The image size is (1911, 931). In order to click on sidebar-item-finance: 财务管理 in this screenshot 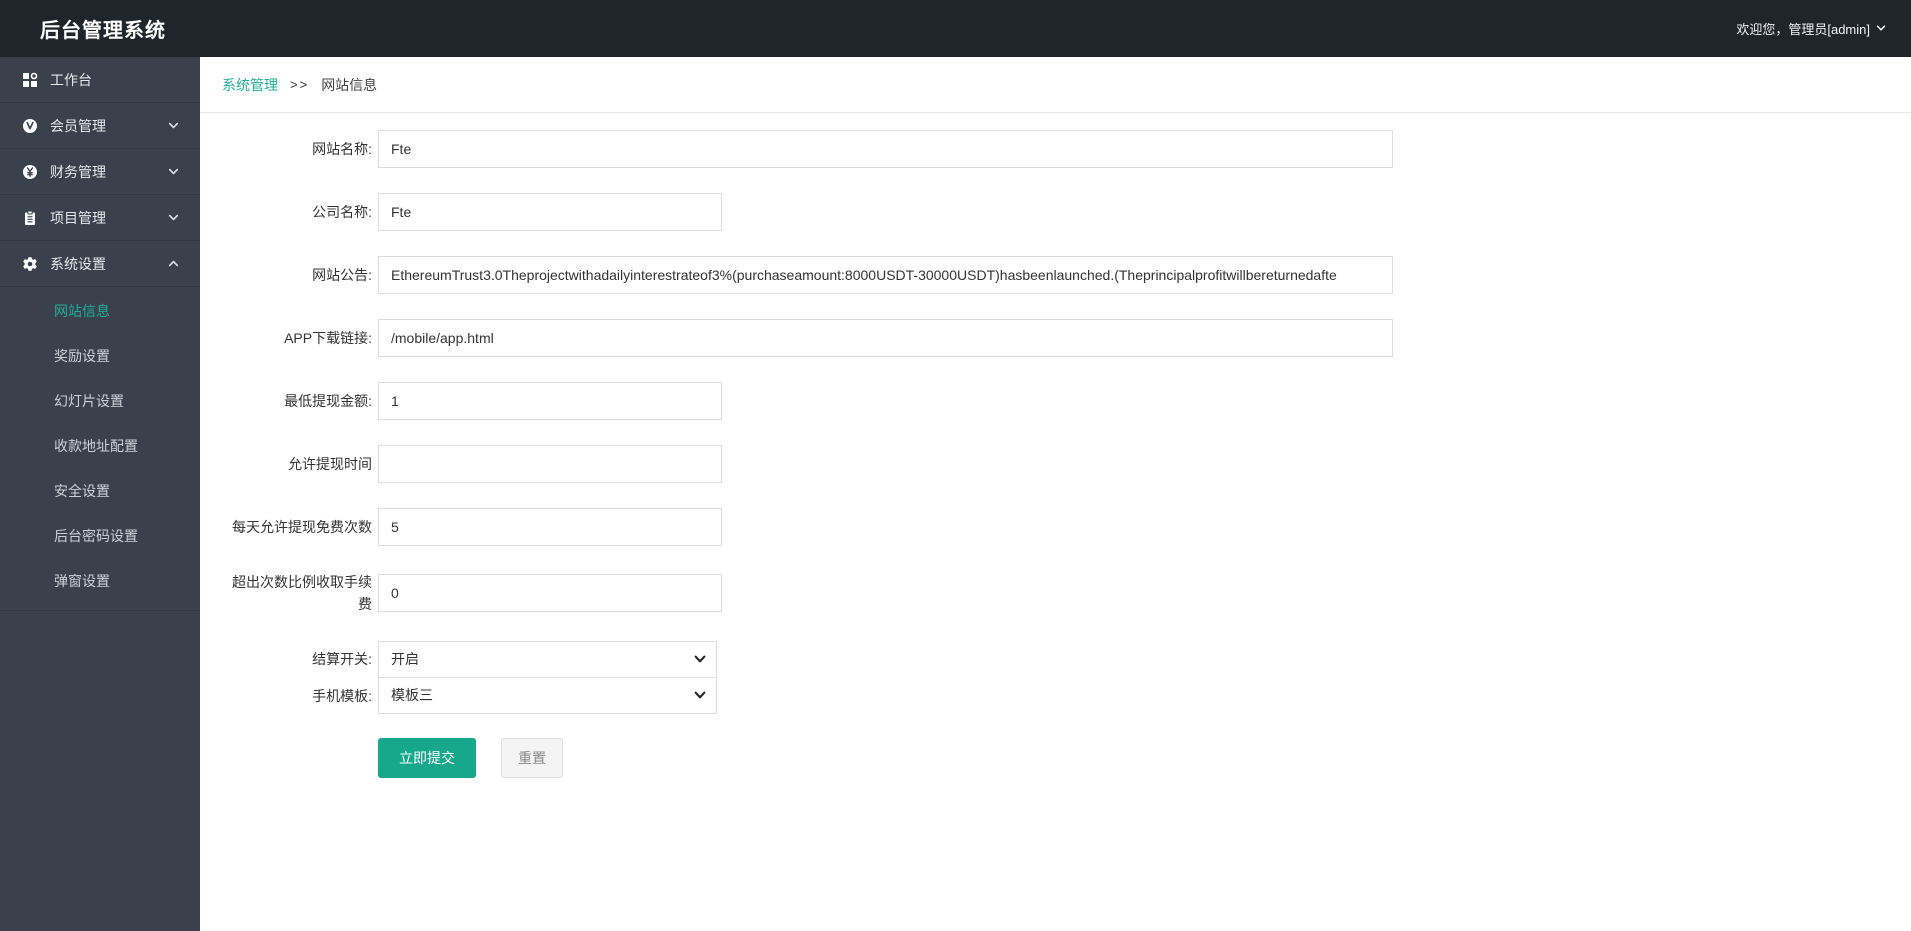, I will do `click(100, 172)`.